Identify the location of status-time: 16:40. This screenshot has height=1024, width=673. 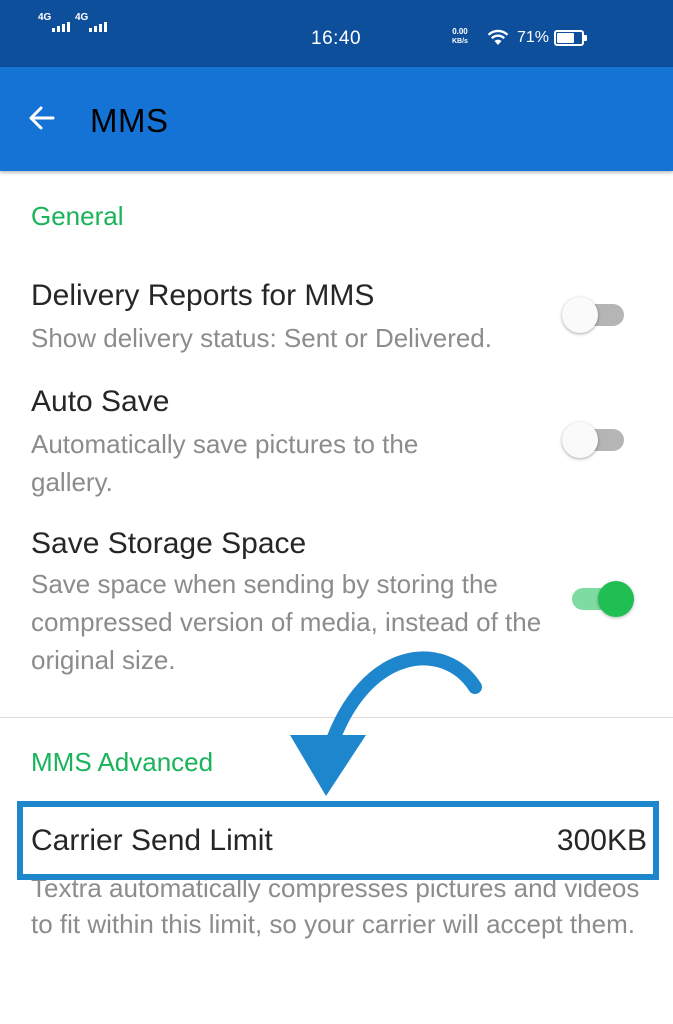
(336, 38).